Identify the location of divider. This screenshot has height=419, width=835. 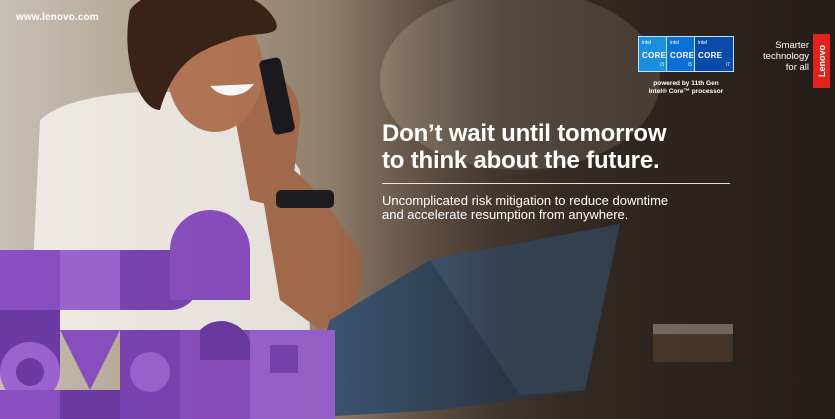
(556, 183).